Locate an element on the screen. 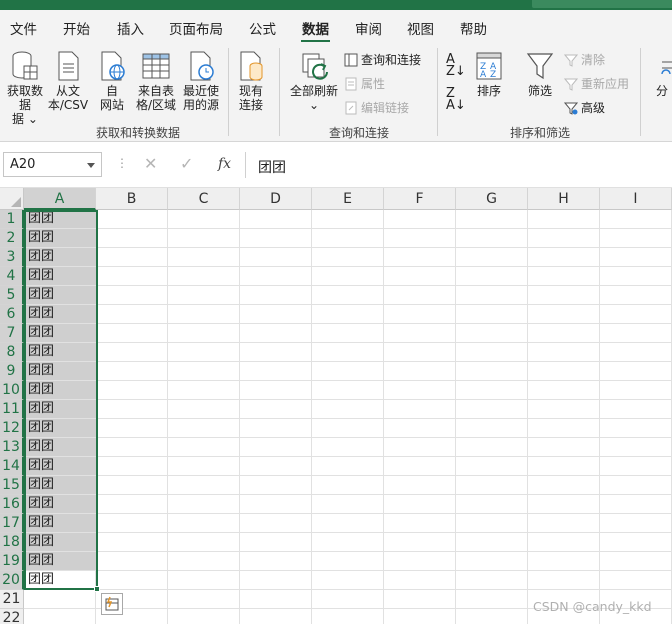  row-header-21: 21 is located at coordinates (12, 599).